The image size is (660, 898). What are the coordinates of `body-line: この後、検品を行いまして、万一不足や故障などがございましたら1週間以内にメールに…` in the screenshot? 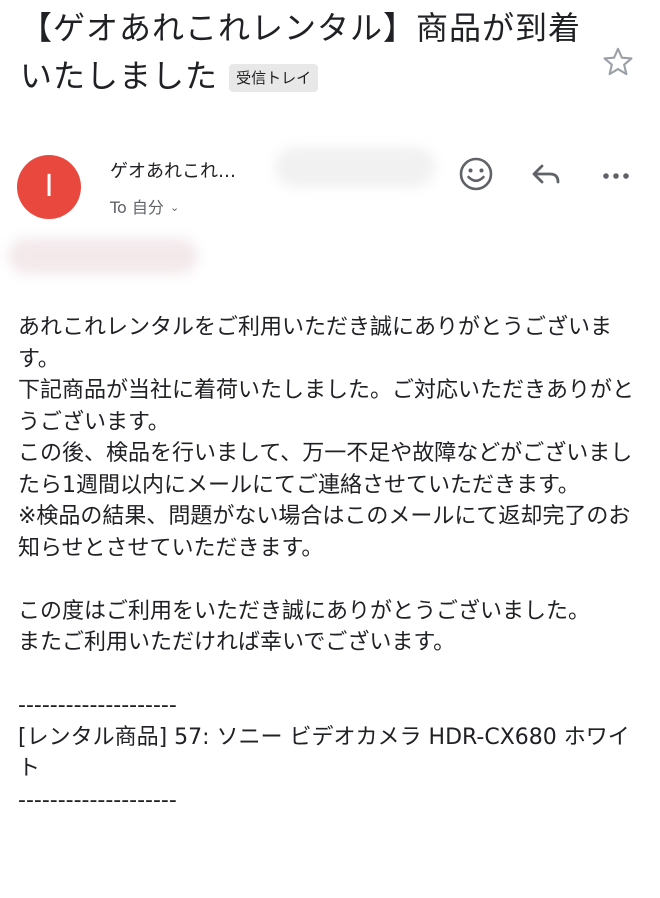 It's located at (325, 469).